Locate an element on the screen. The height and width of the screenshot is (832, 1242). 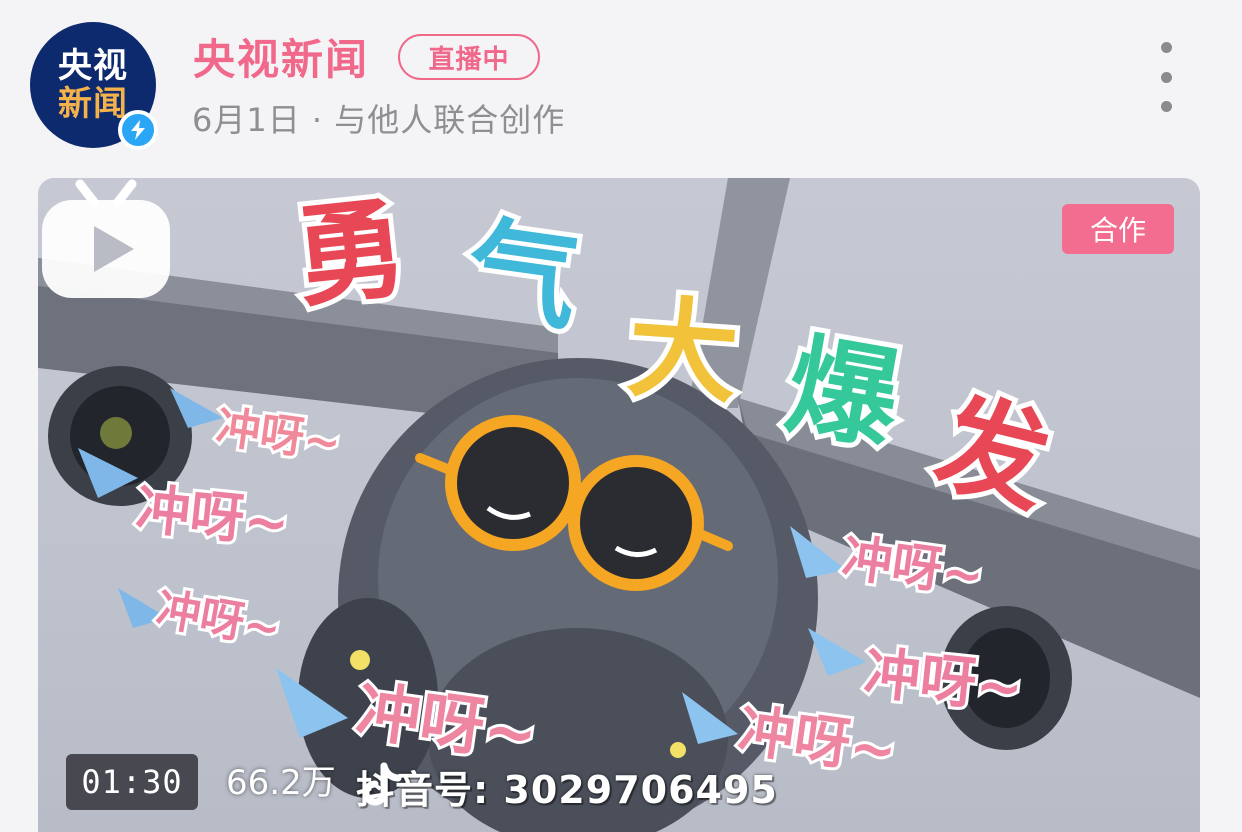
title-char: 气 is located at coordinates (523, 275).